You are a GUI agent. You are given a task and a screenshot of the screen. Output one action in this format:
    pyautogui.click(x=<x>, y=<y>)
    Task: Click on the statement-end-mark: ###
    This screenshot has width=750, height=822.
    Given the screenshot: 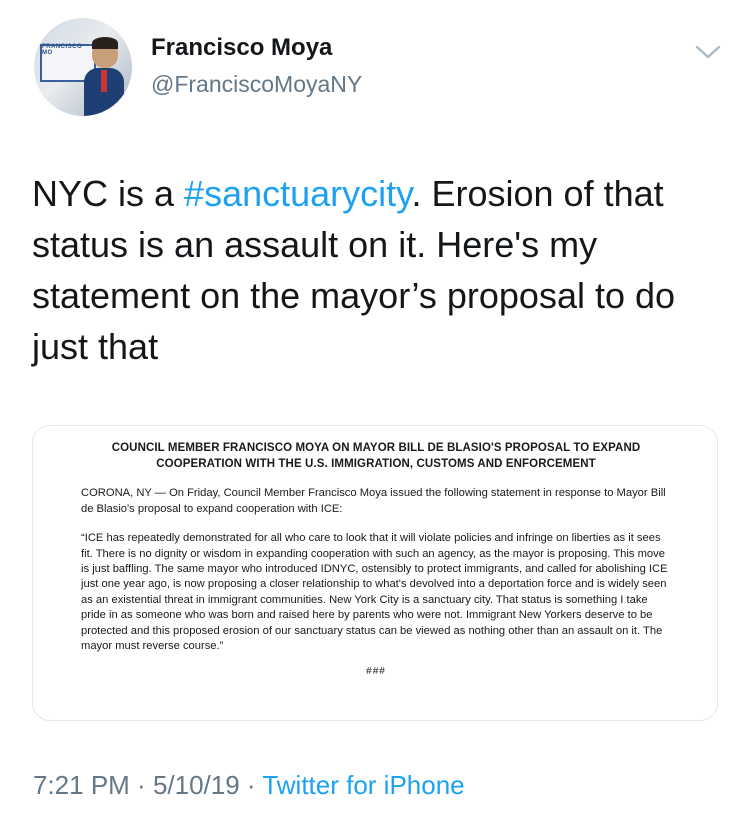 What is the action you would take?
    pyautogui.click(x=376, y=672)
    